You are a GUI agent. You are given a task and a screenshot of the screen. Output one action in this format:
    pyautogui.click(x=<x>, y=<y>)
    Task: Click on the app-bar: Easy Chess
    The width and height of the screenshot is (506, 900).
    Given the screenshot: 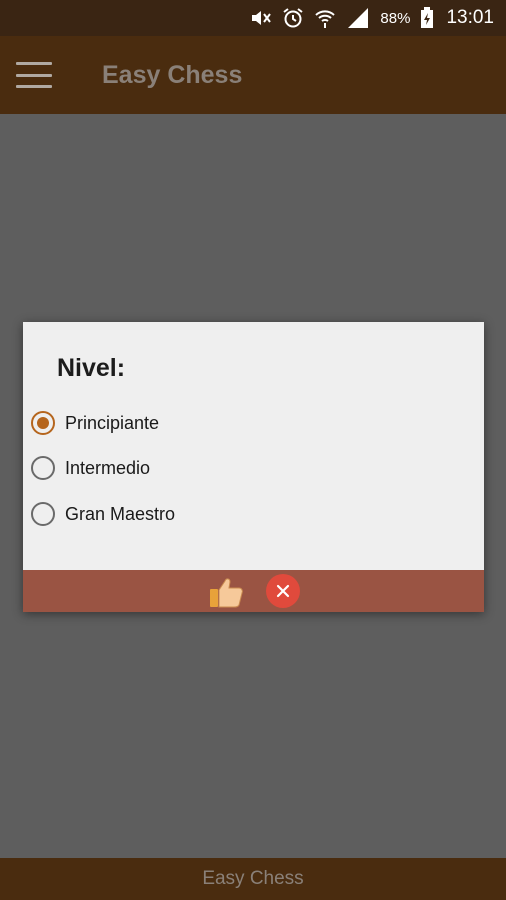 What is the action you would take?
    pyautogui.click(x=253, y=75)
    